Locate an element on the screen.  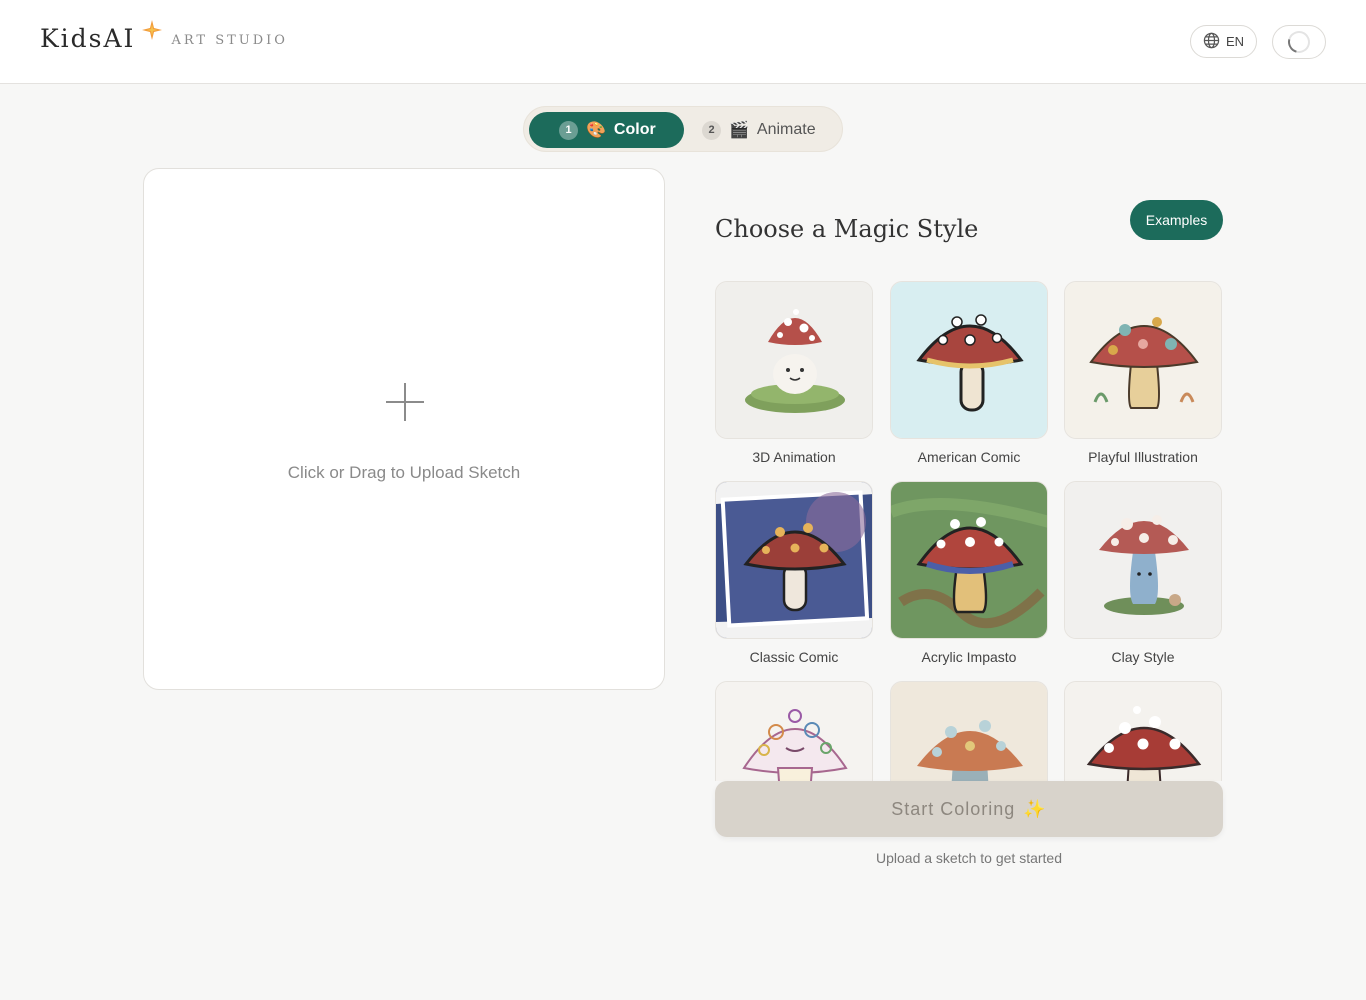
style-card-american-comic: American Comic is located at coordinates (969, 373).